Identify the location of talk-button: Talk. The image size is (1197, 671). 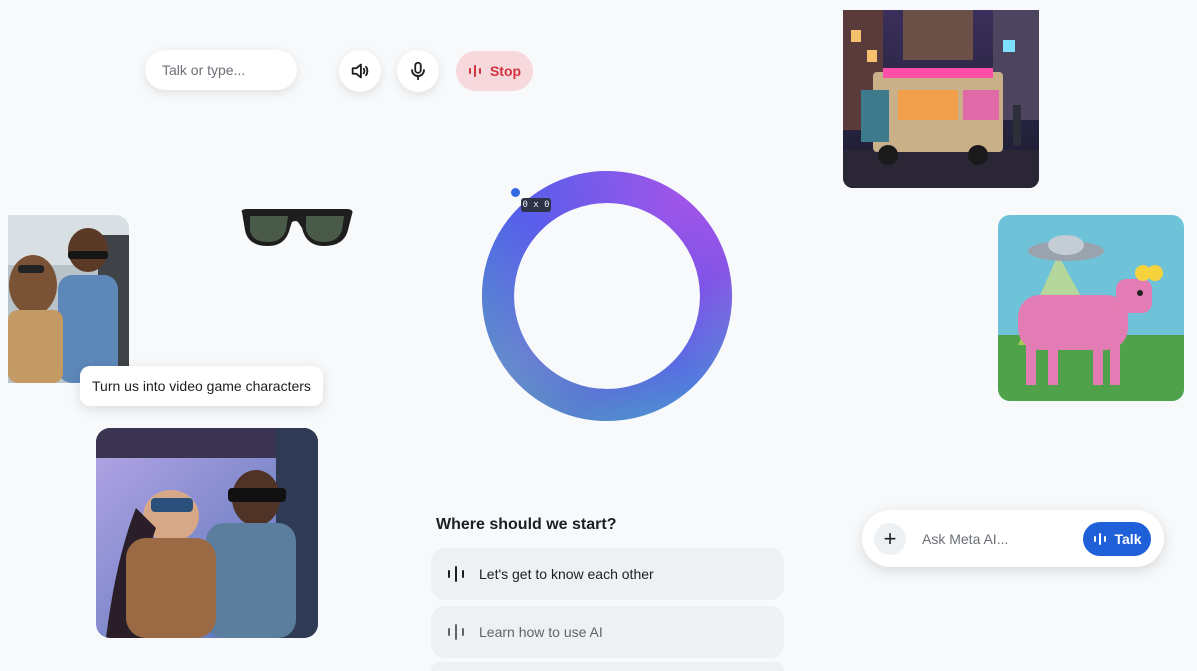
(1117, 539).